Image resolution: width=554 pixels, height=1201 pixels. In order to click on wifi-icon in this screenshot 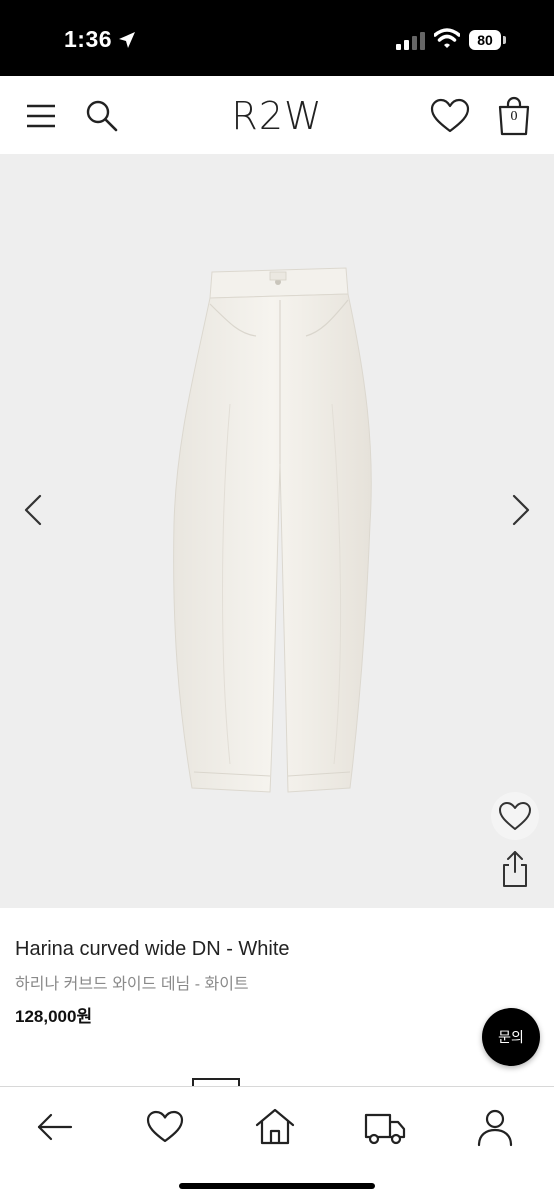, I will do `click(447, 38)`.